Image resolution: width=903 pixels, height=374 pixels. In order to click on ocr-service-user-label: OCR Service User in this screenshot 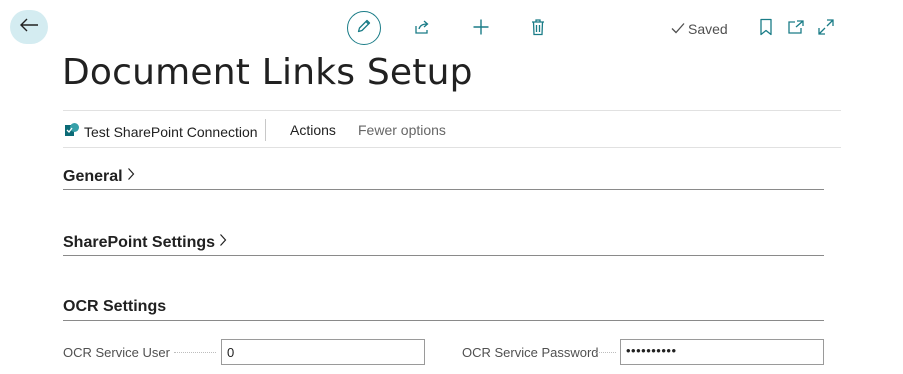, I will do `click(116, 352)`.